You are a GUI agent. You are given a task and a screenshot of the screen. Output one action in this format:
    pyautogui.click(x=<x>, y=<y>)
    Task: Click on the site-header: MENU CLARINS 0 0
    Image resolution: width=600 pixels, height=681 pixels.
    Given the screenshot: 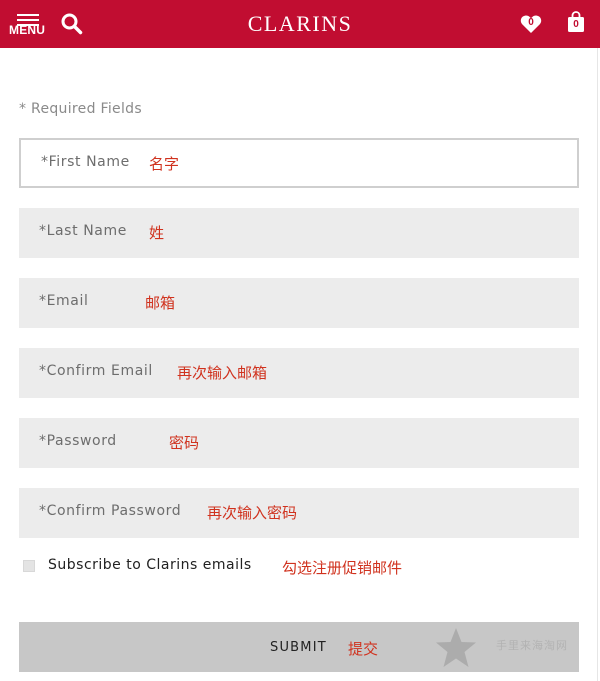 What is the action you would take?
    pyautogui.click(x=300, y=24)
    